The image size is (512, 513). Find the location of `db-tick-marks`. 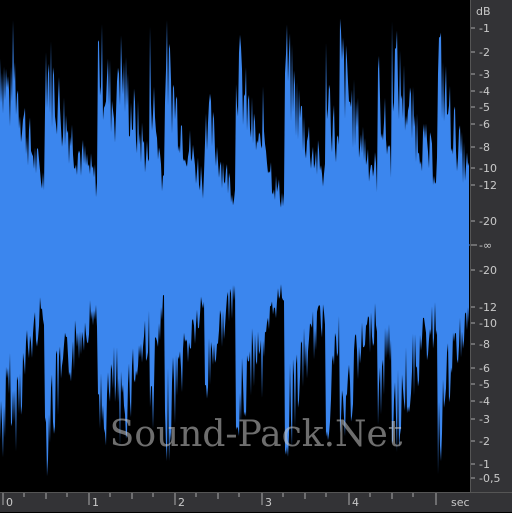

db-tick-marks is located at coordinates (474, 253).